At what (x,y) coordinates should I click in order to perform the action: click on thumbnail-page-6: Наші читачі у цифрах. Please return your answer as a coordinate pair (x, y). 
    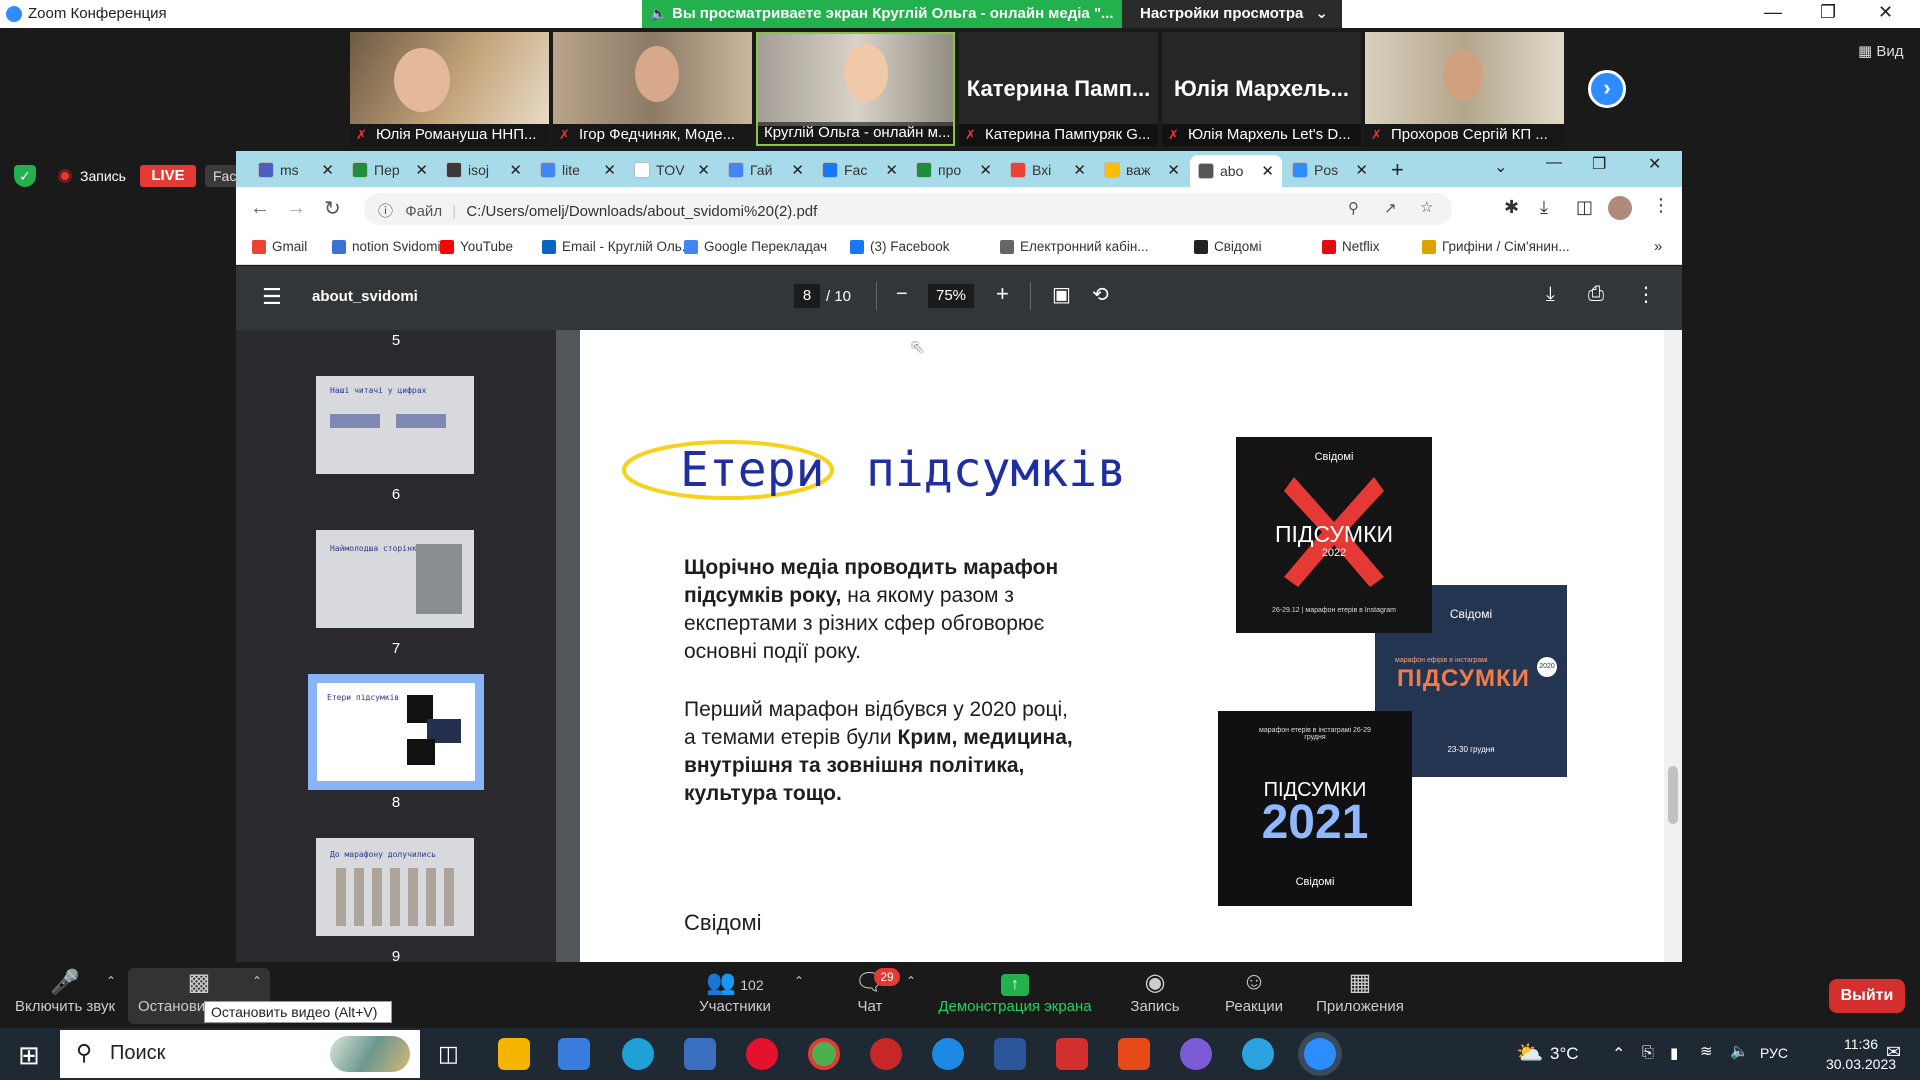
    Looking at the image, I should click on (395, 425).